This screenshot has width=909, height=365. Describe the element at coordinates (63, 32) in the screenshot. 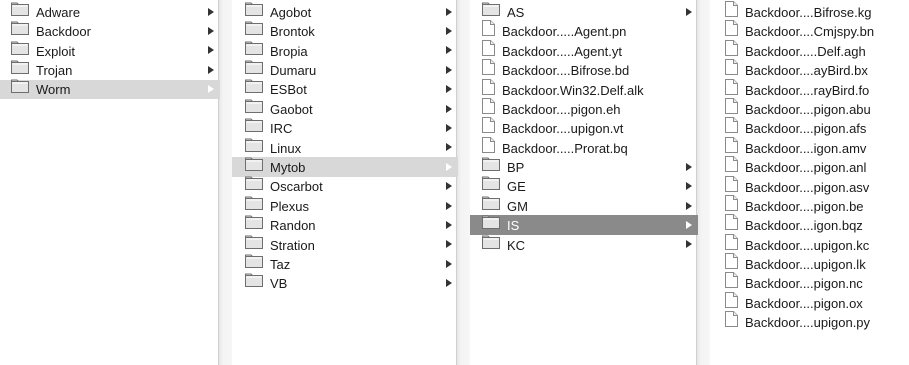

I see `item-label: Backdoor` at that location.